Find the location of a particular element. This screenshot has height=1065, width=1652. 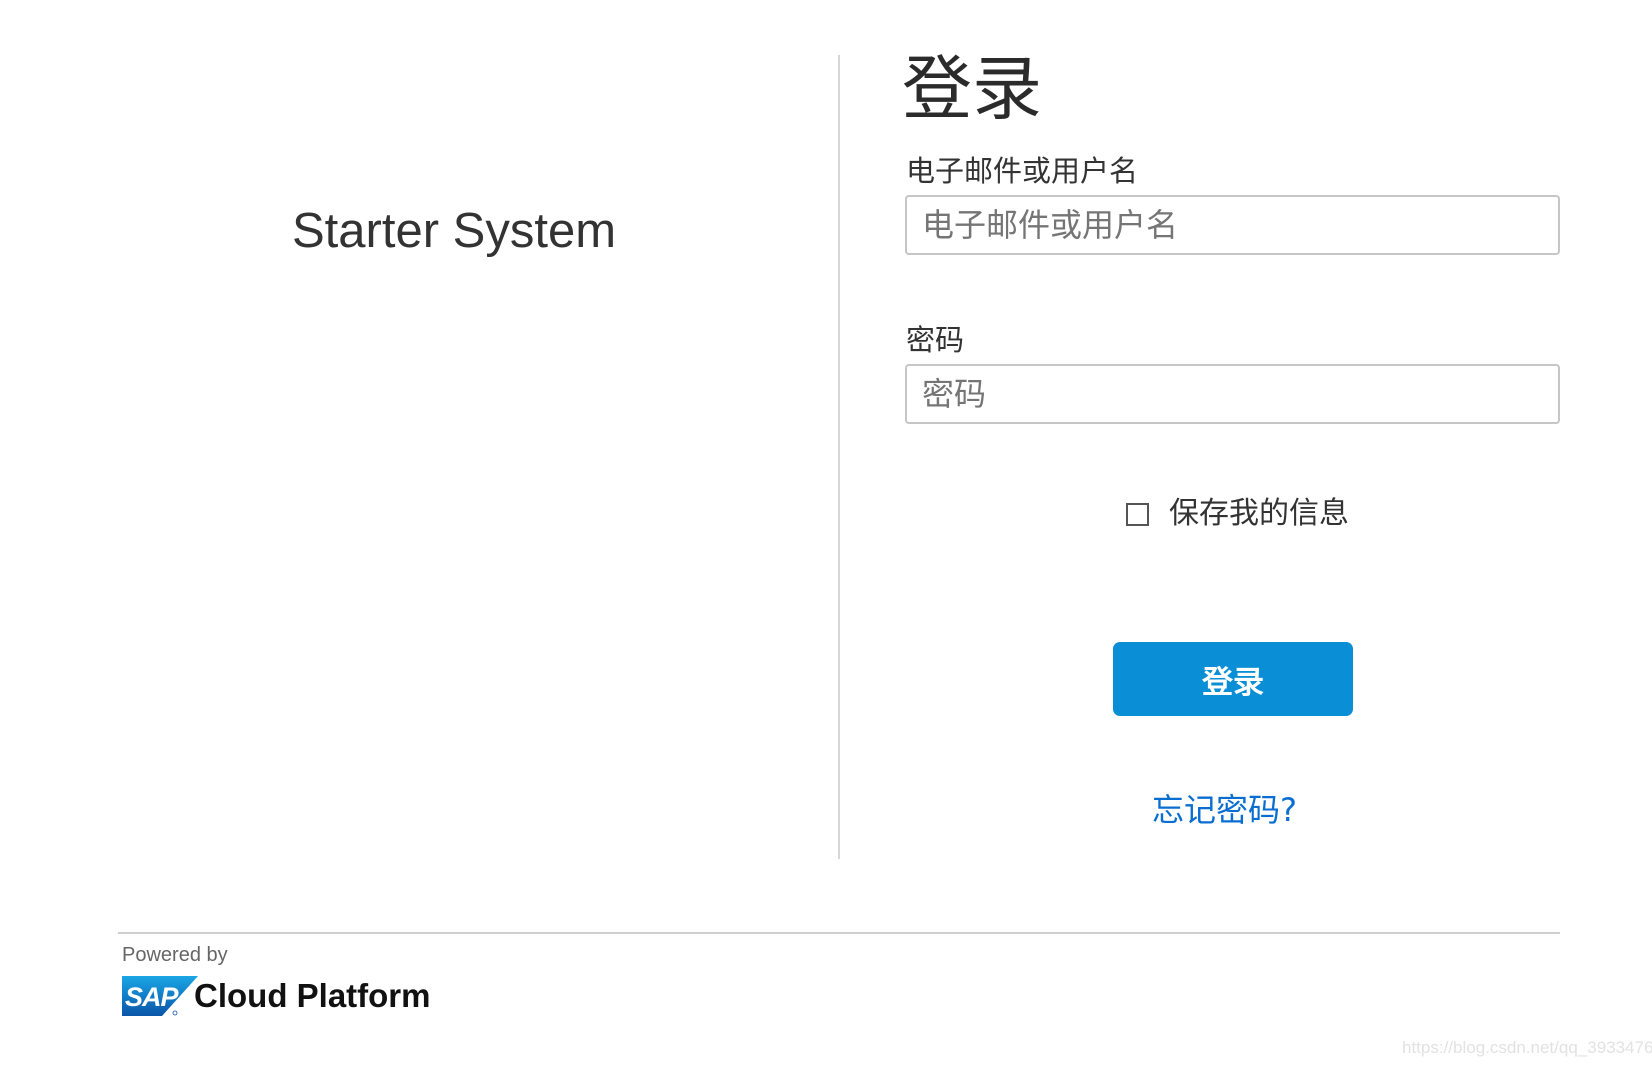

checkbox-empty-icon is located at coordinates (1137, 514).